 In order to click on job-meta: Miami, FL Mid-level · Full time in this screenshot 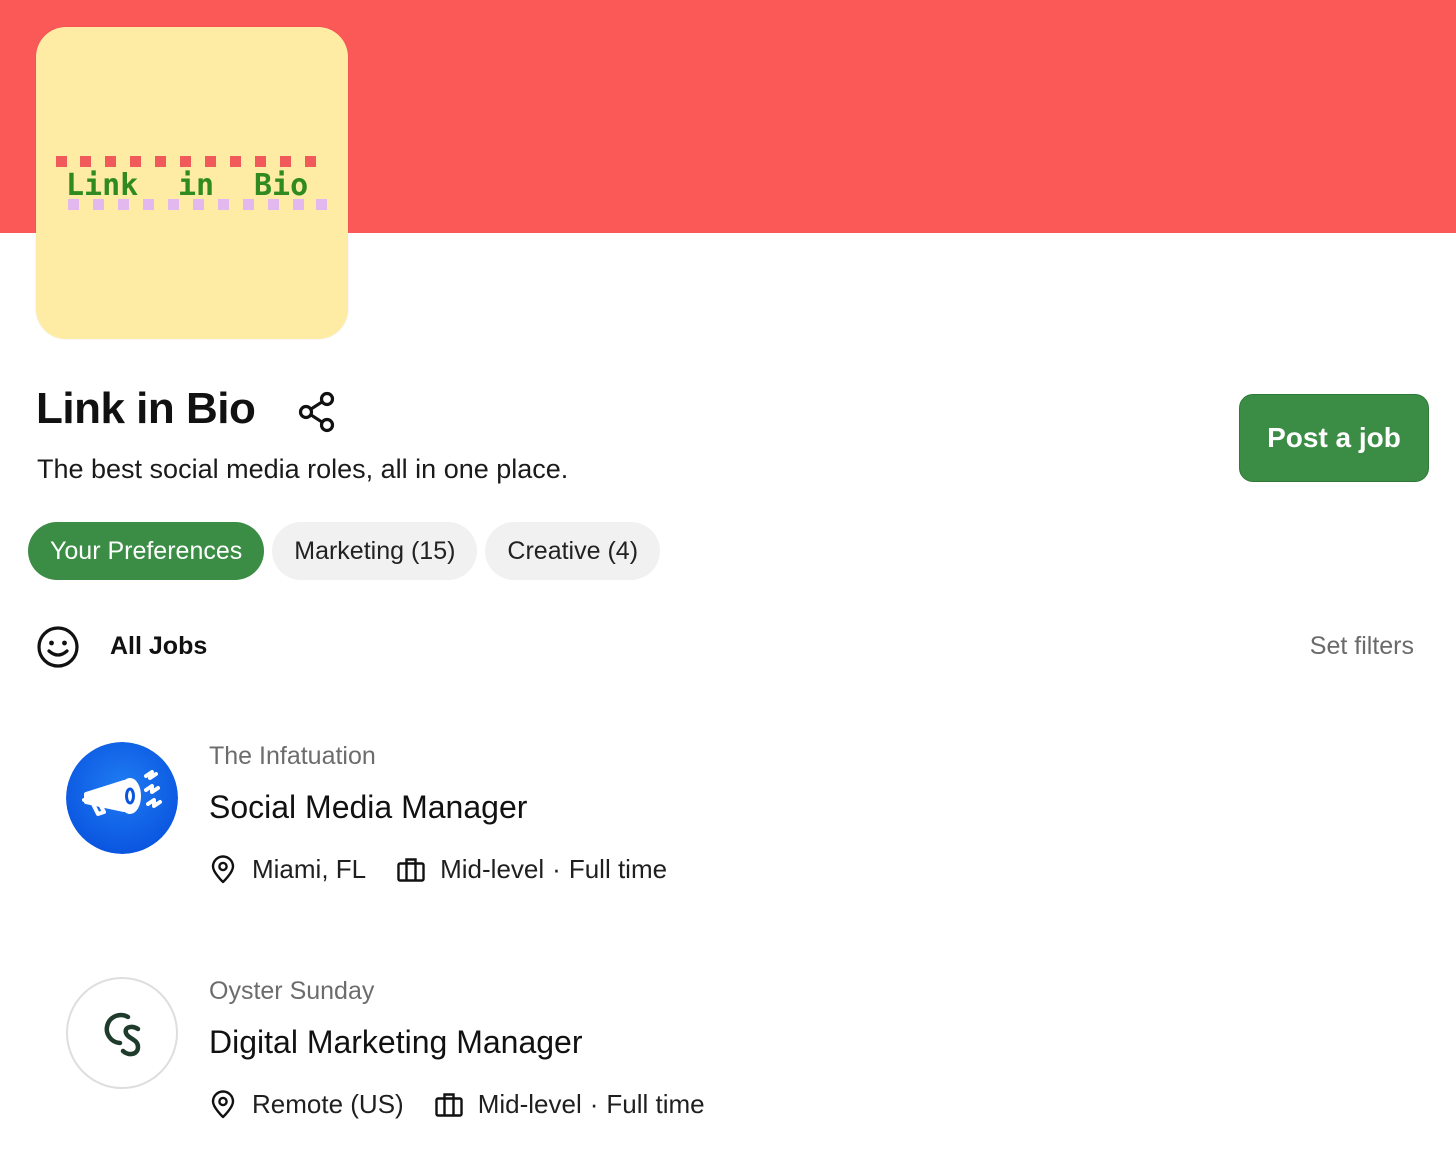, I will do `click(437, 869)`.